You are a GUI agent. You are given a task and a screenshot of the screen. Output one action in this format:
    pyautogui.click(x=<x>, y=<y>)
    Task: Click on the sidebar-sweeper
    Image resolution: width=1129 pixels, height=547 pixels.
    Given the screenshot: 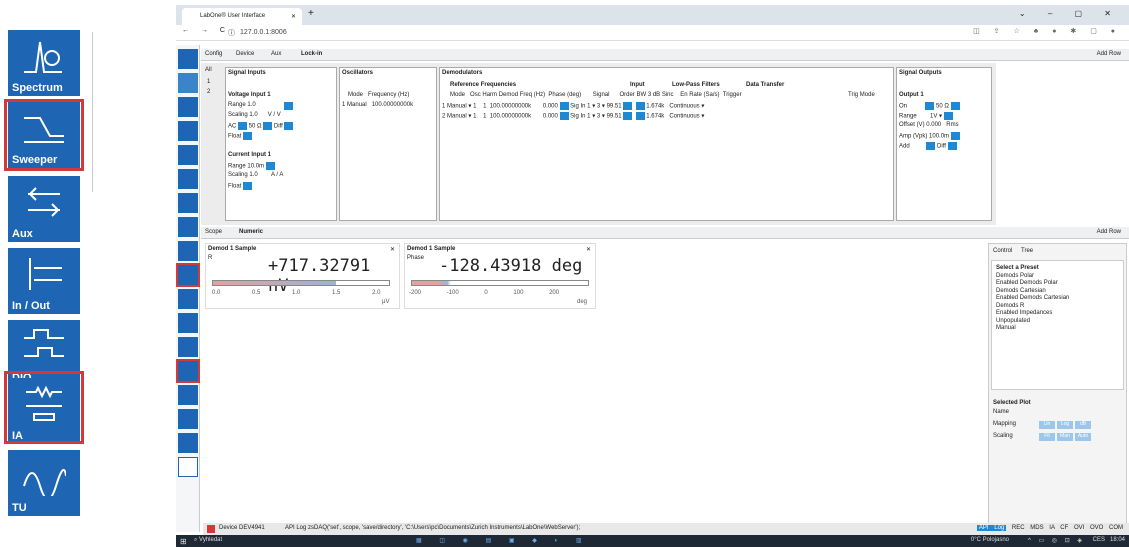 What is the action you would take?
    pyautogui.click(x=188, y=275)
    